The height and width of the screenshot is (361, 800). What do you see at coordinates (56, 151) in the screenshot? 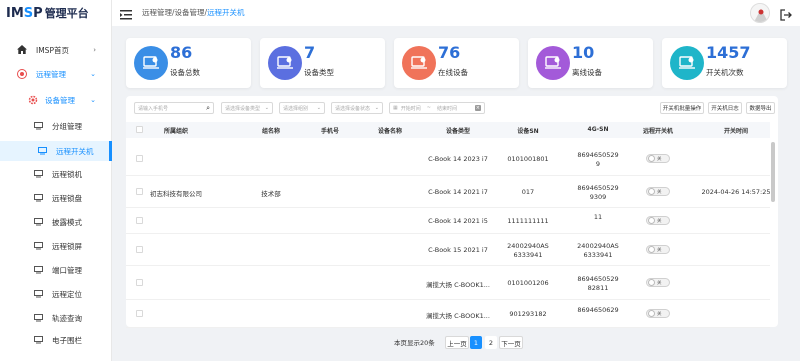
I see `sidebar-item-power: 远程开关机` at bounding box center [56, 151].